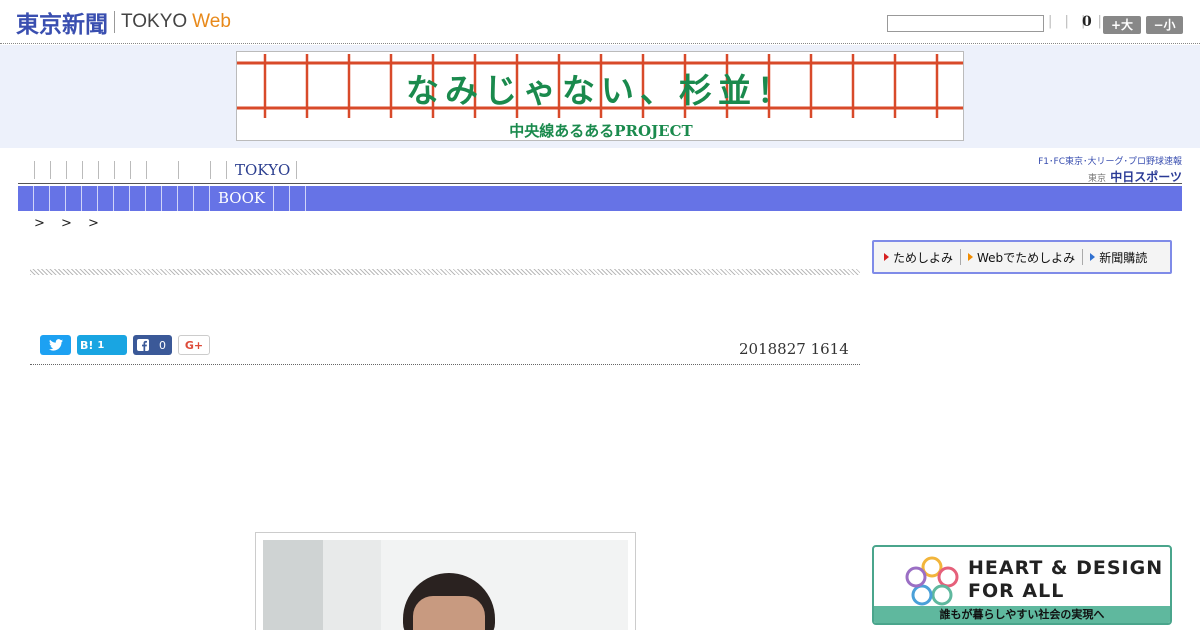  Describe the element at coordinates (445, 272) in the screenshot. I see `headline-rule` at that location.